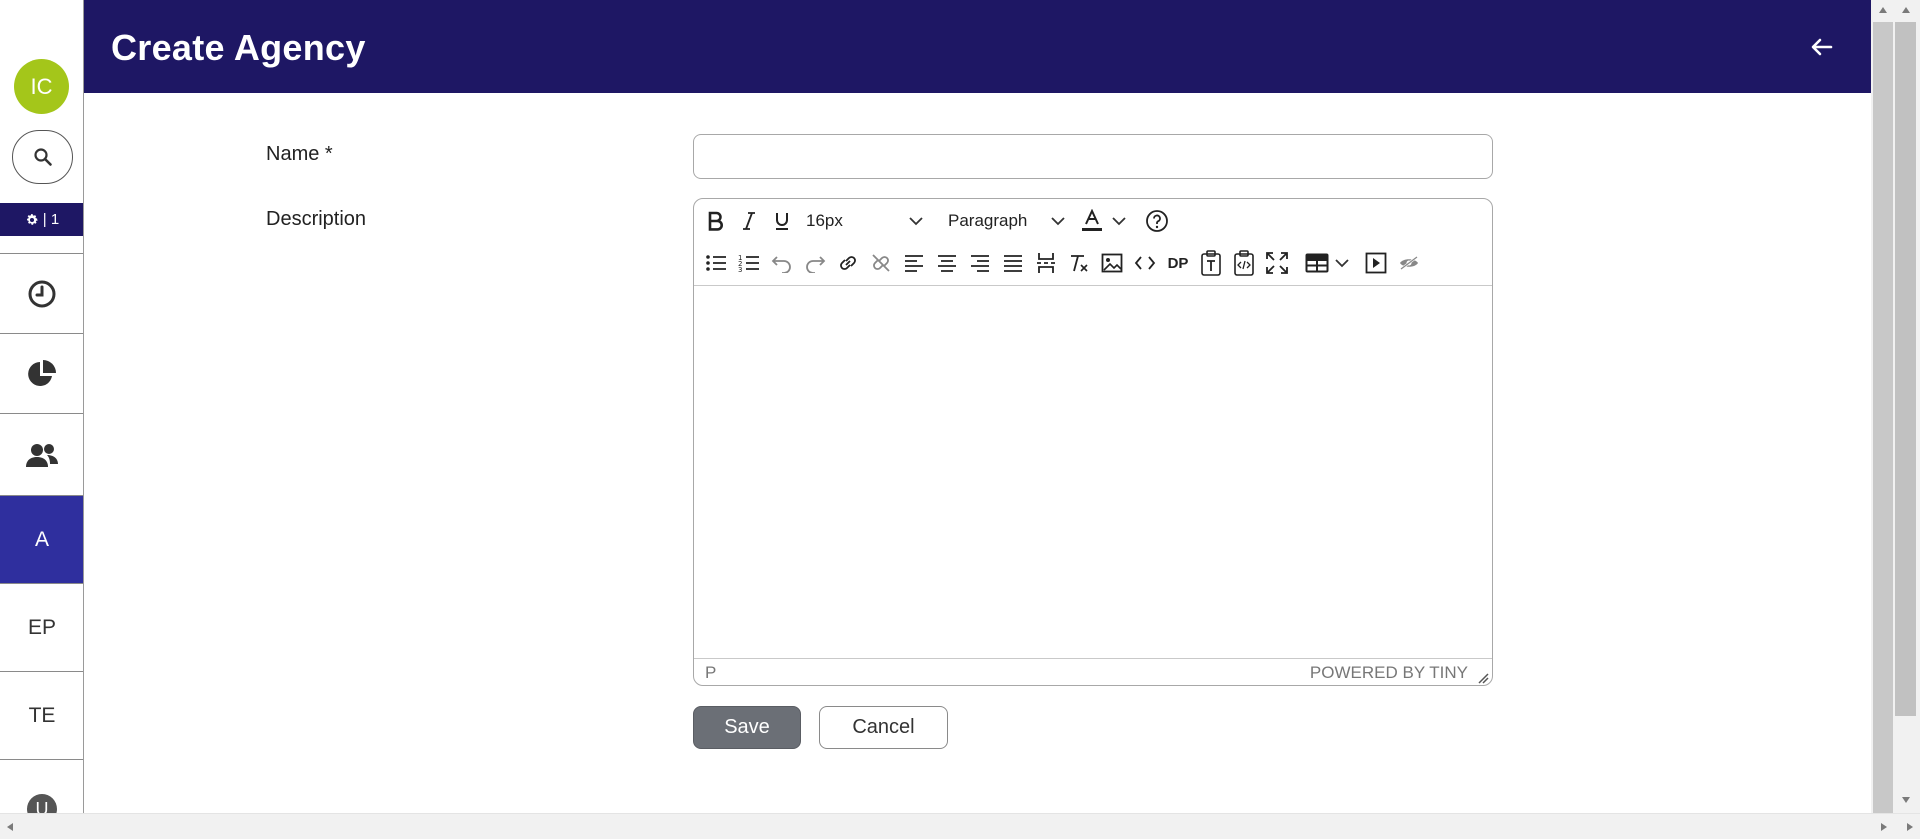 The width and height of the screenshot is (1920, 839). Describe the element at coordinates (883, 727) in the screenshot. I see `cancel-button: Cancel` at that location.